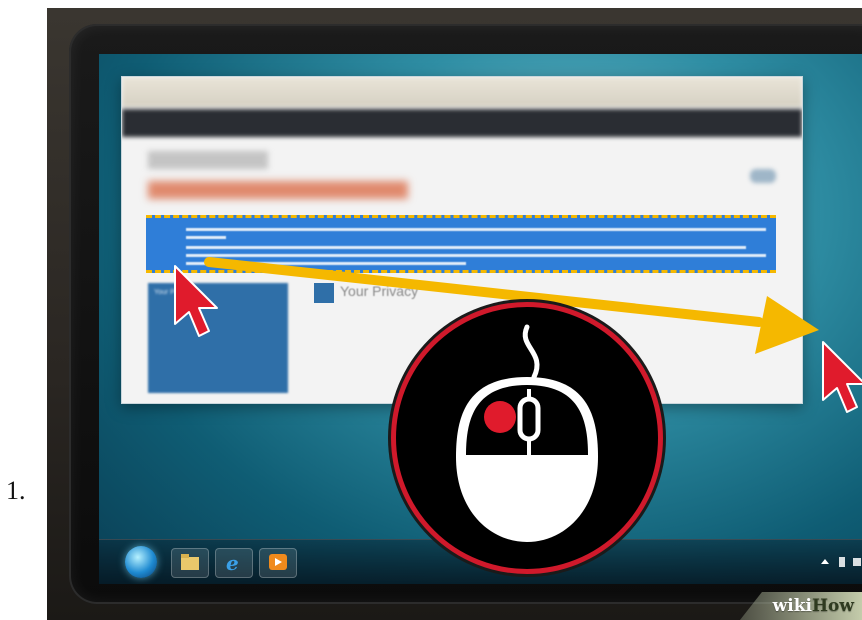  I want to click on page-title, so click(208, 160).